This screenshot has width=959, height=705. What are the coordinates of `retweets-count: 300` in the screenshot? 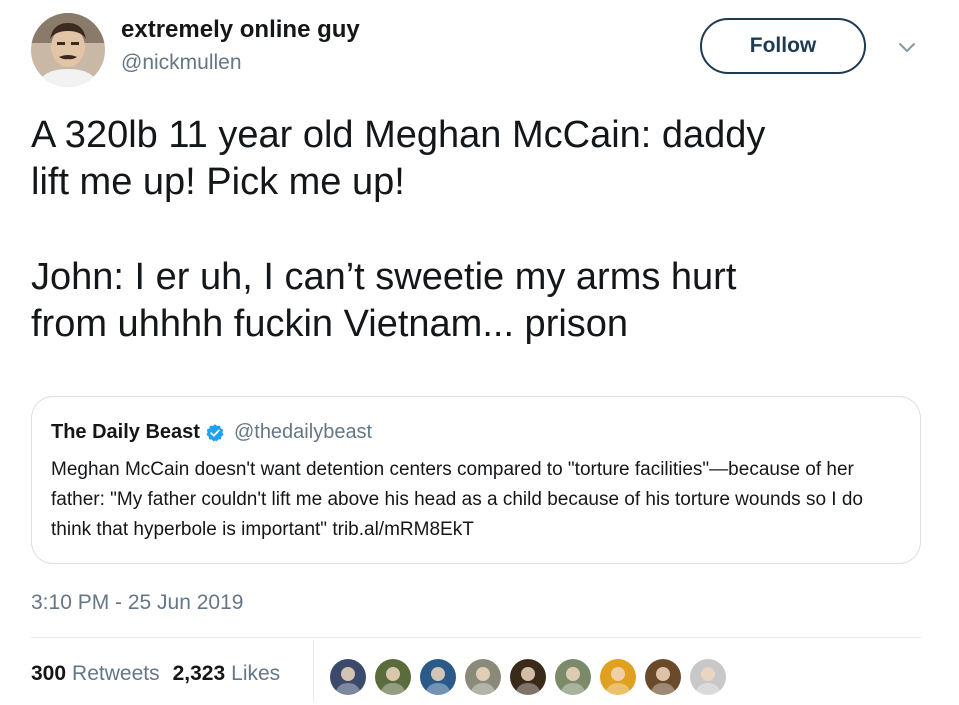 It's located at (49, 673).